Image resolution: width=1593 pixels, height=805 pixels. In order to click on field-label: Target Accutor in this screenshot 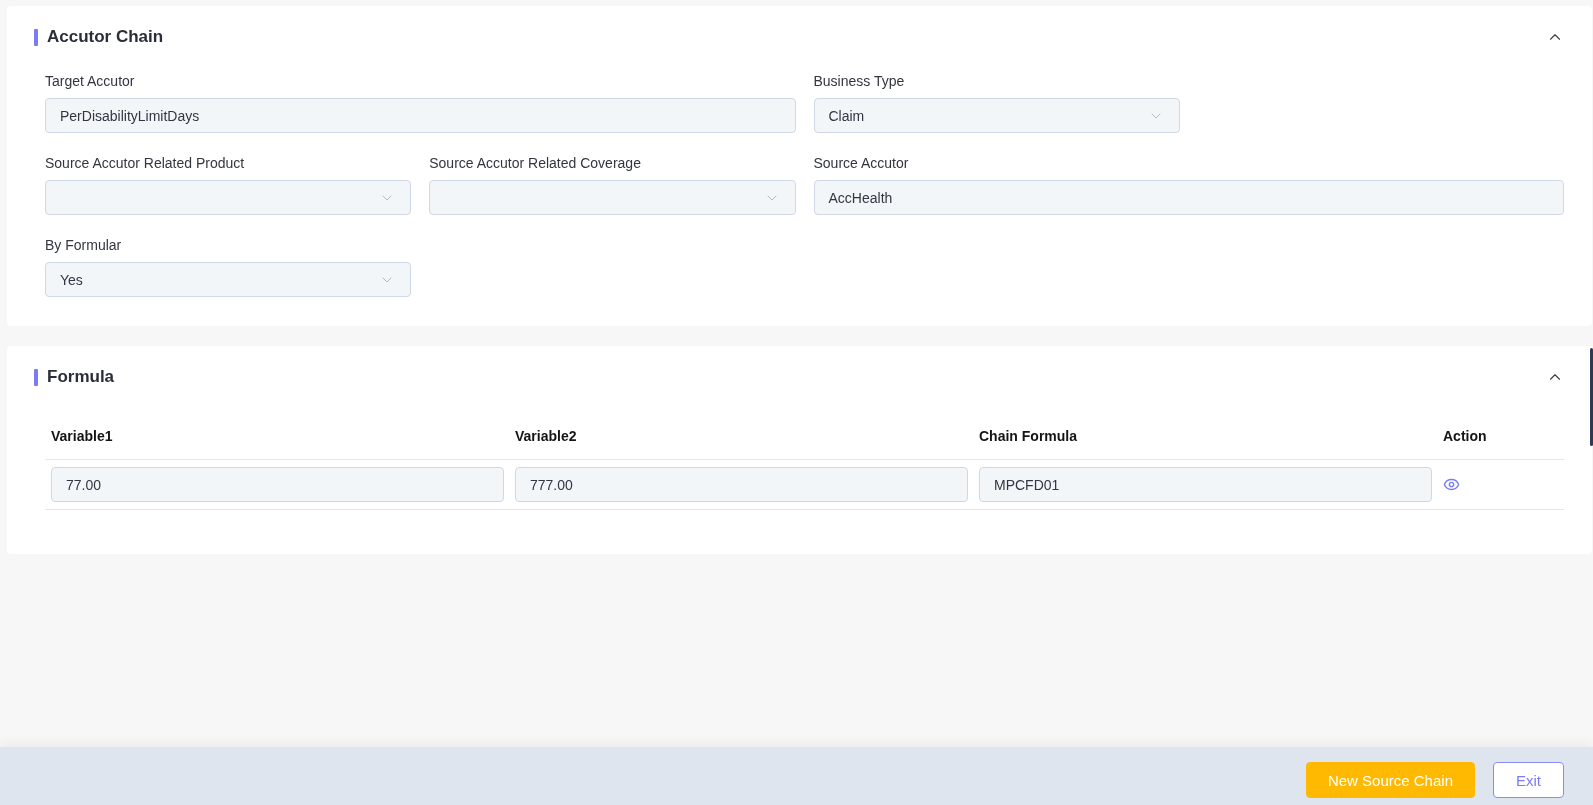, I will do `click(90, 81)`.